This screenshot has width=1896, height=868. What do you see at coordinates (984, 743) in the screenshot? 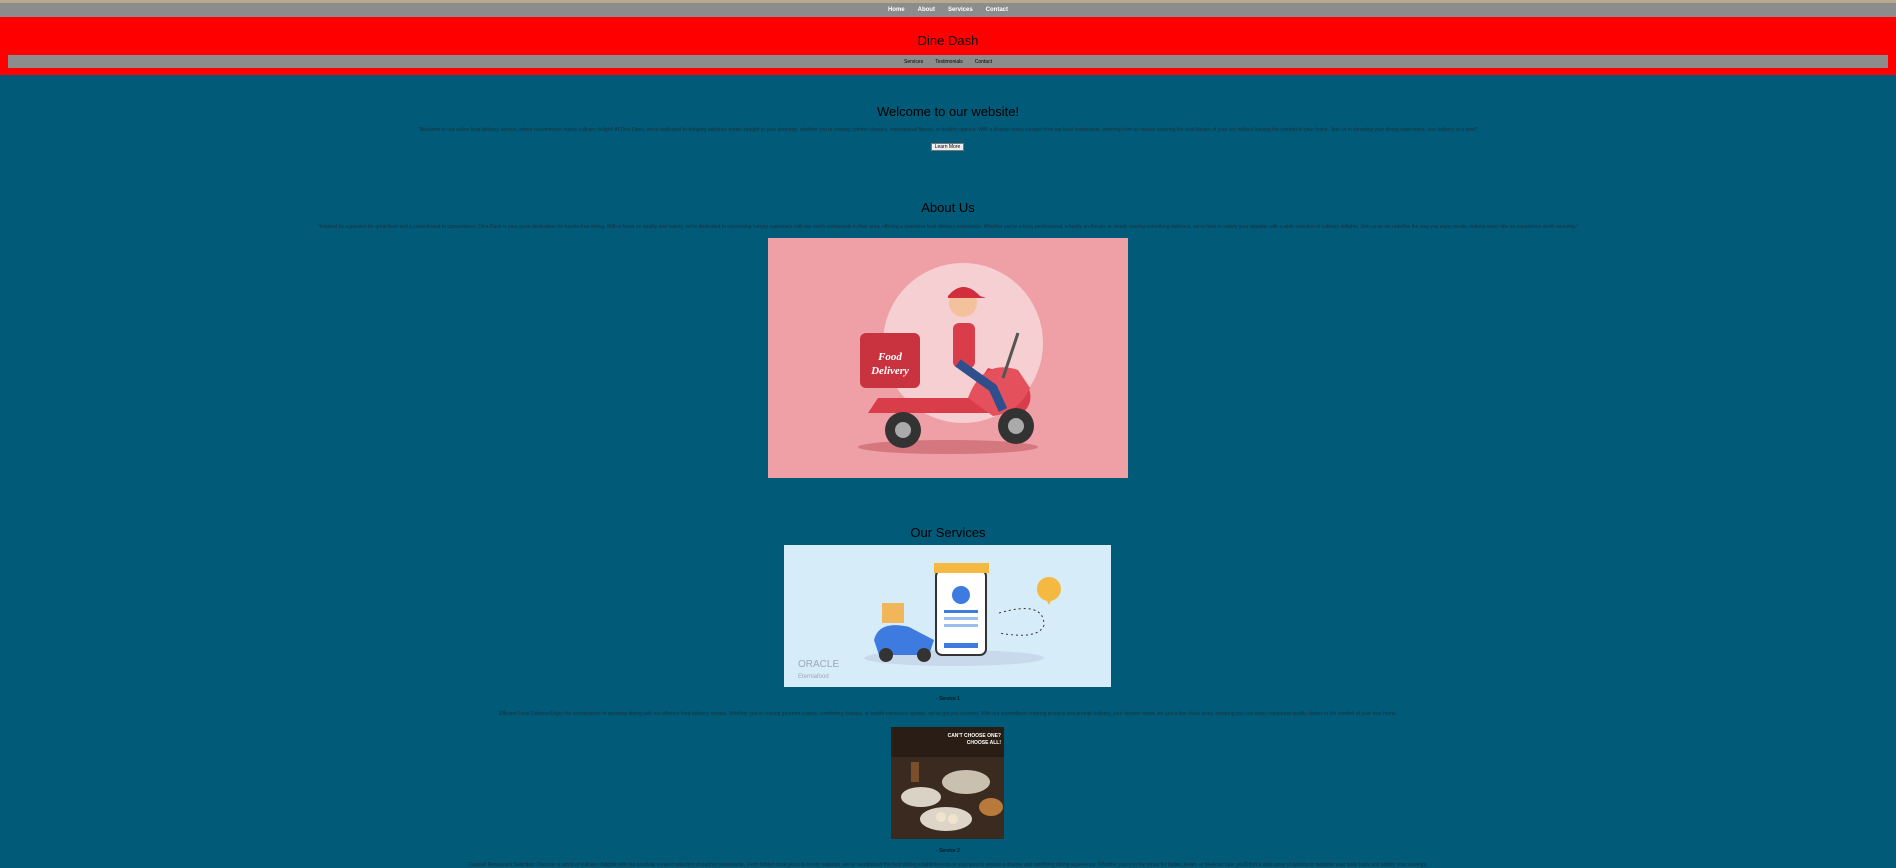
I see `food-promo-line-2: CHOOSE ALL!` at bounding box center [984, 743].